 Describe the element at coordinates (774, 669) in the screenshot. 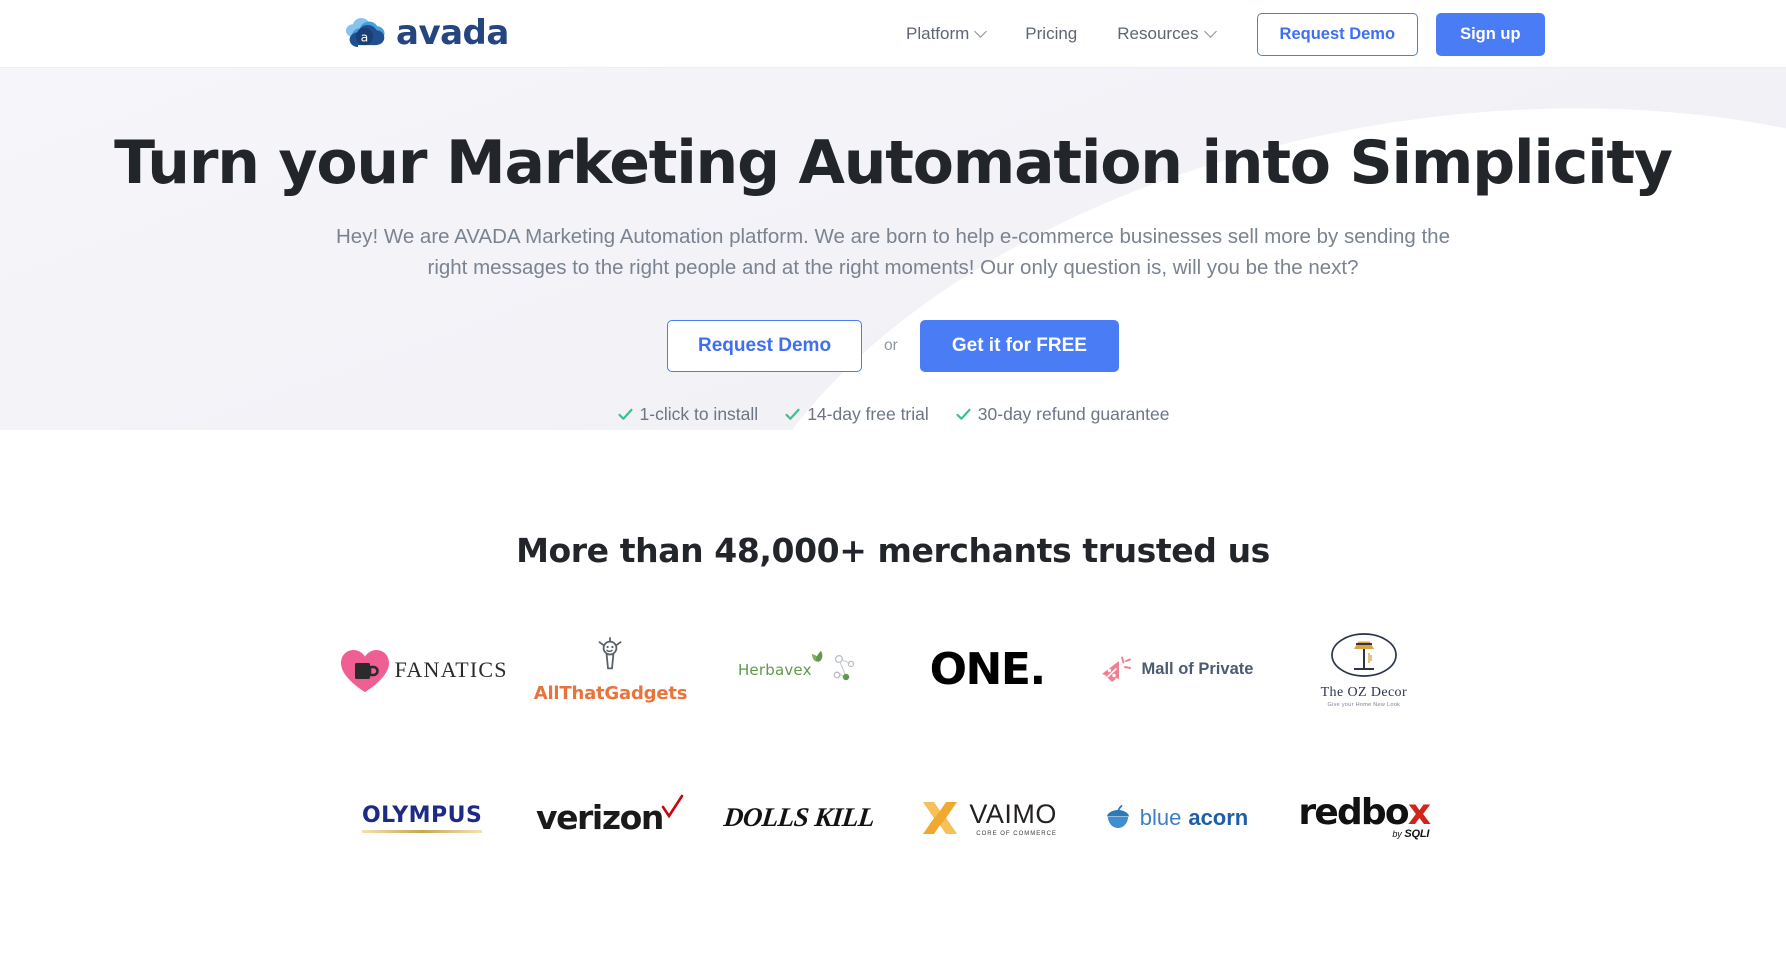

I see `merchant-logo-label: Herbavex` at that location.